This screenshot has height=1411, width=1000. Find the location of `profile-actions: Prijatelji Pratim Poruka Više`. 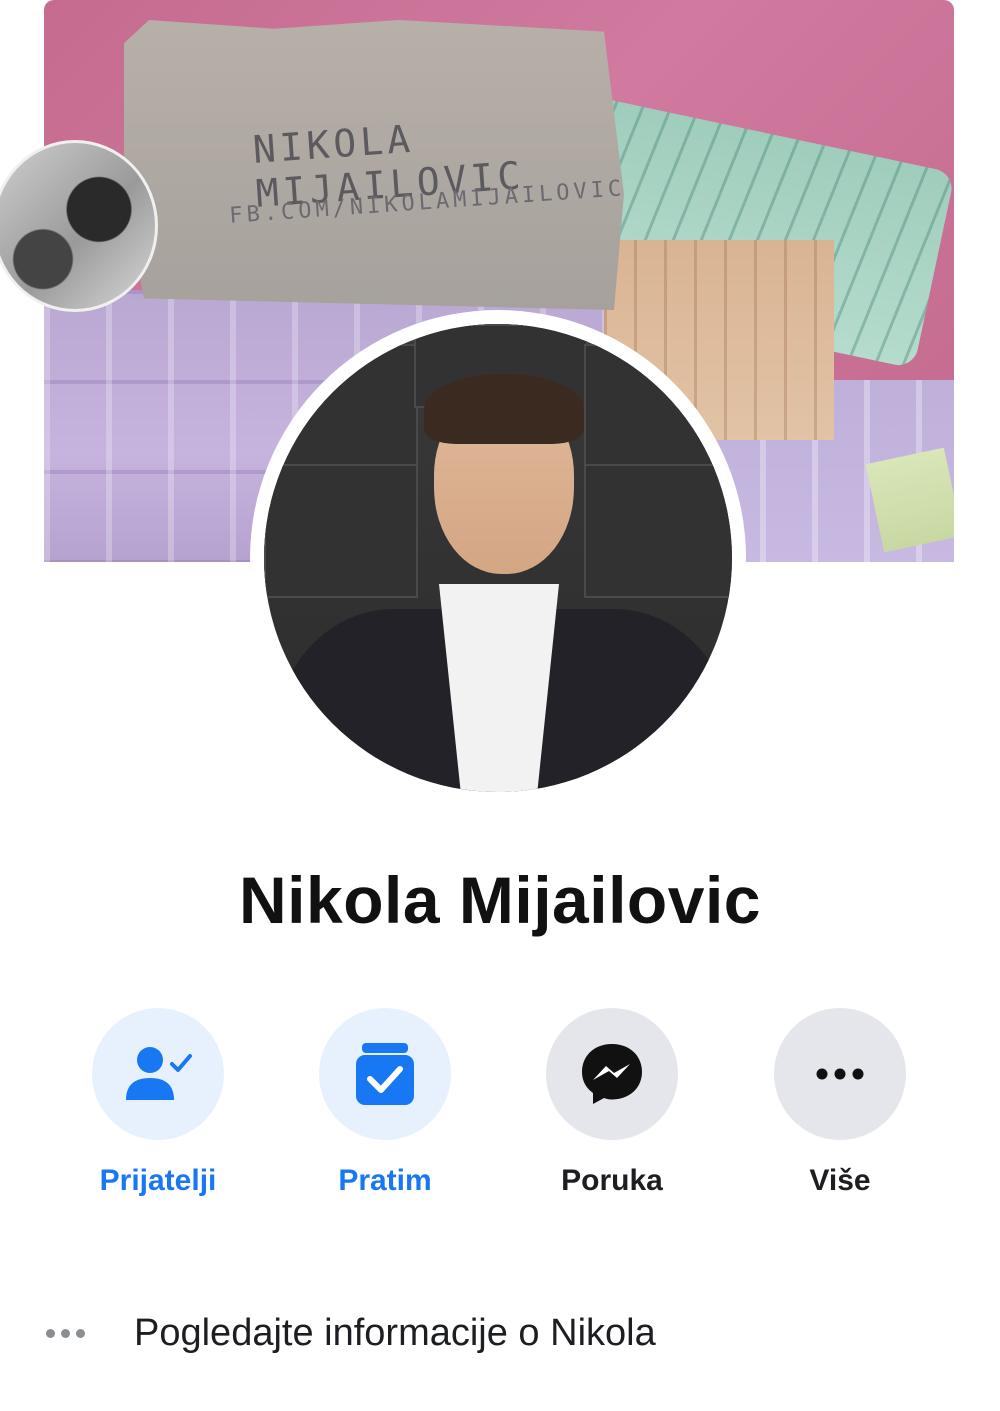

profile-actions: Prijatelji Pratim Poruka Više is located at coordinates (500, 1108).